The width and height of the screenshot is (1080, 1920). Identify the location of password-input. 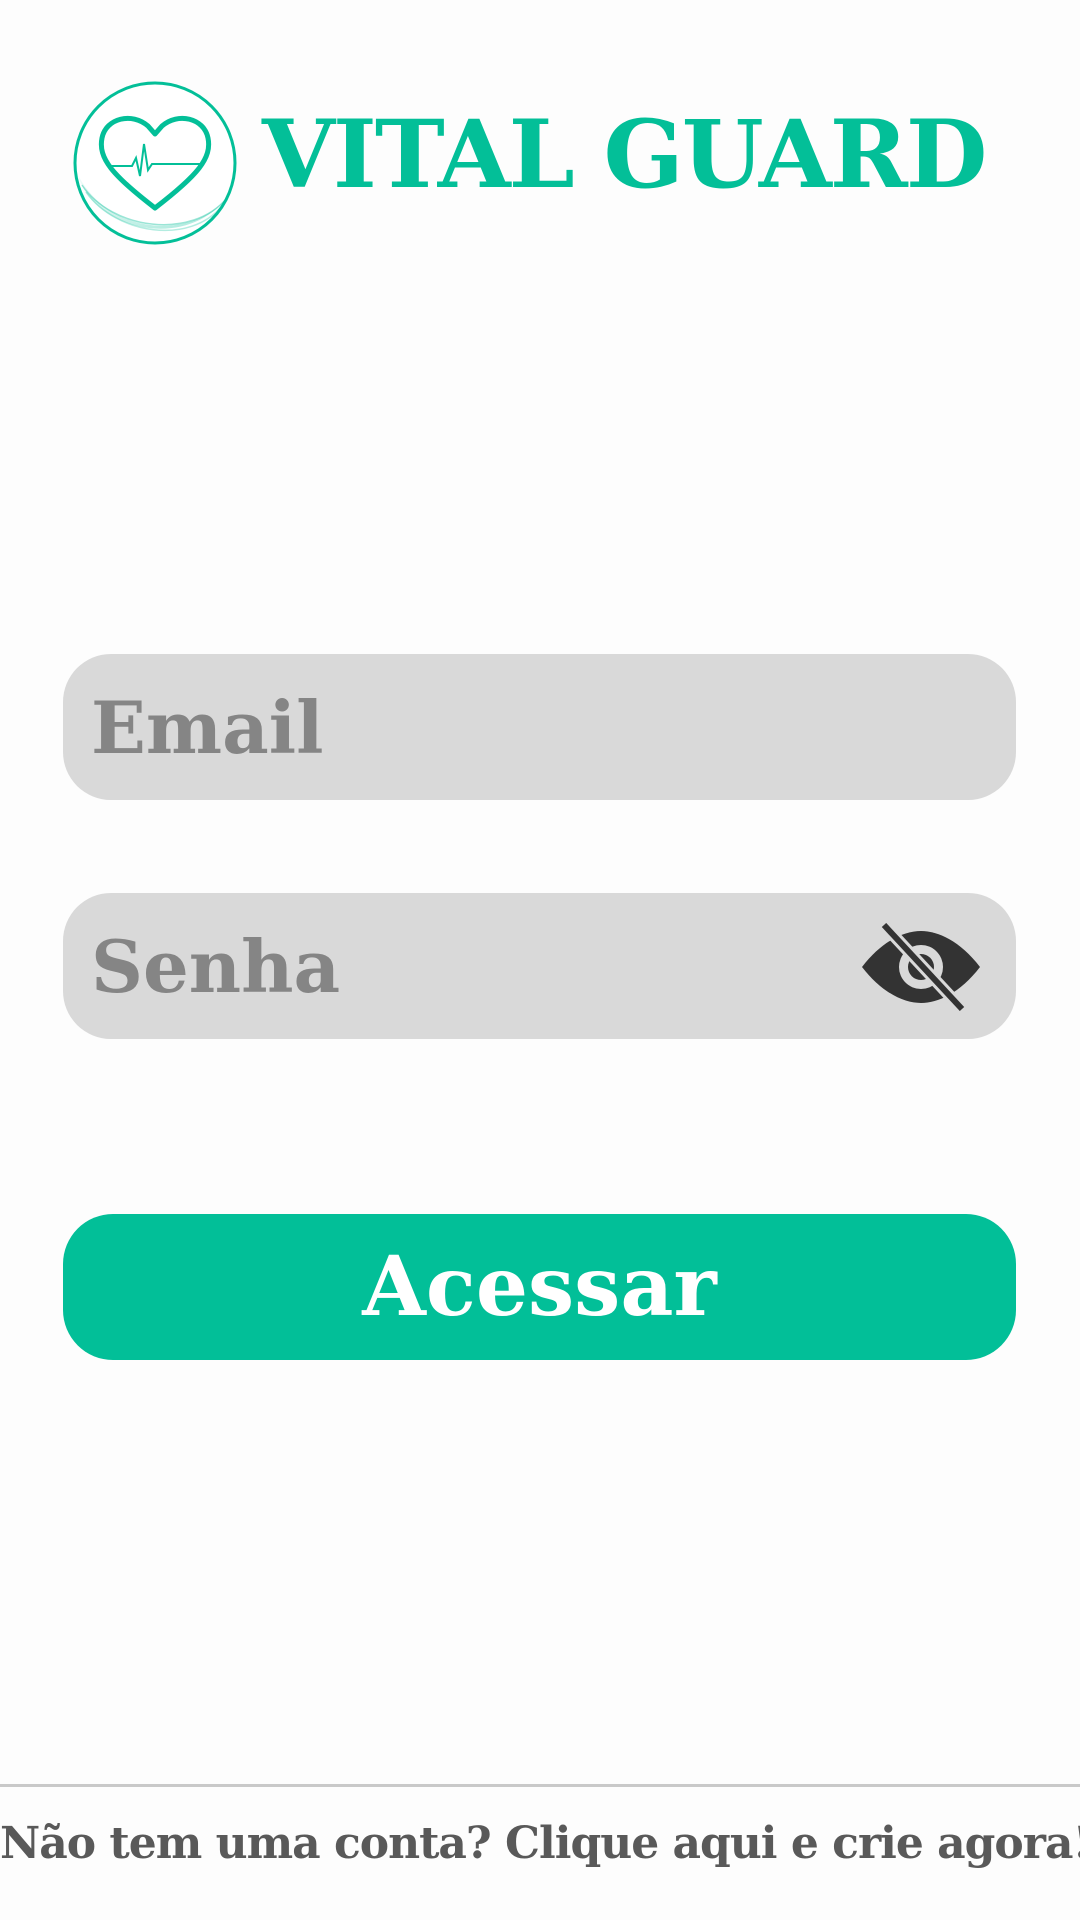
(481, 966).